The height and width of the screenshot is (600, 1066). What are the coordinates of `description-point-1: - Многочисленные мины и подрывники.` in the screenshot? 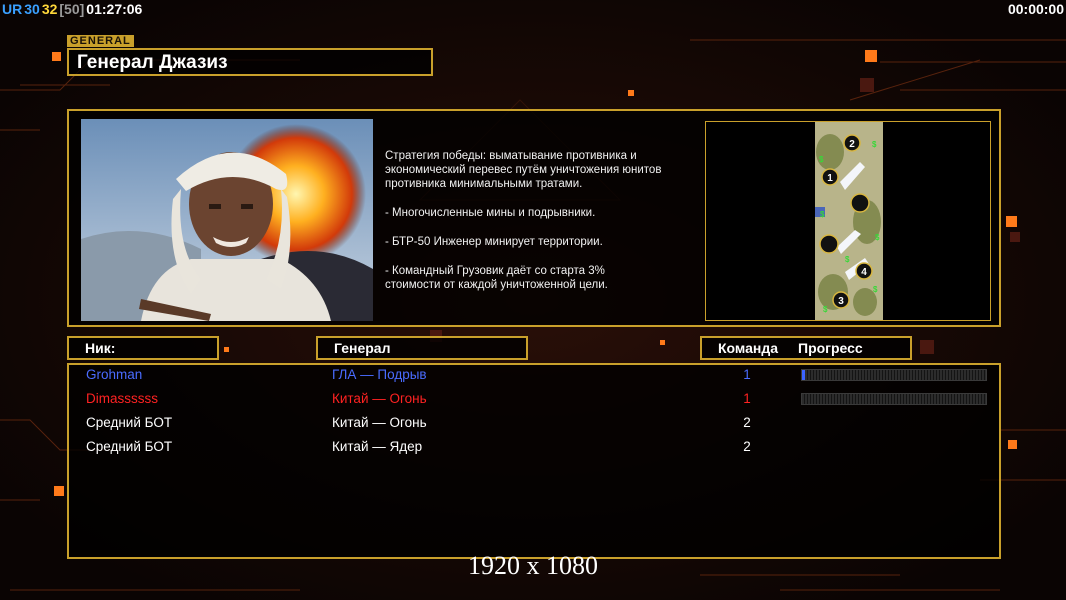 It's located at (490, 213).